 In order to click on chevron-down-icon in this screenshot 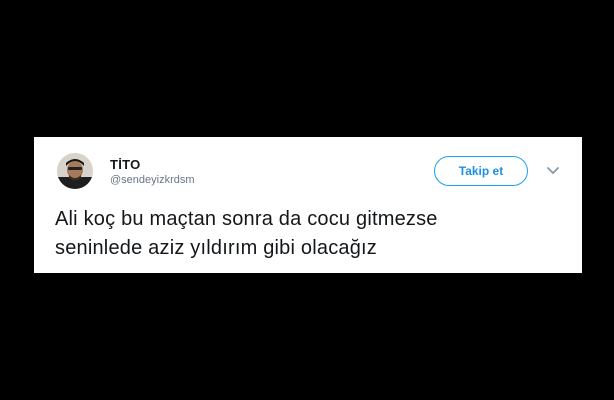, I will do `click(553, 171)`.